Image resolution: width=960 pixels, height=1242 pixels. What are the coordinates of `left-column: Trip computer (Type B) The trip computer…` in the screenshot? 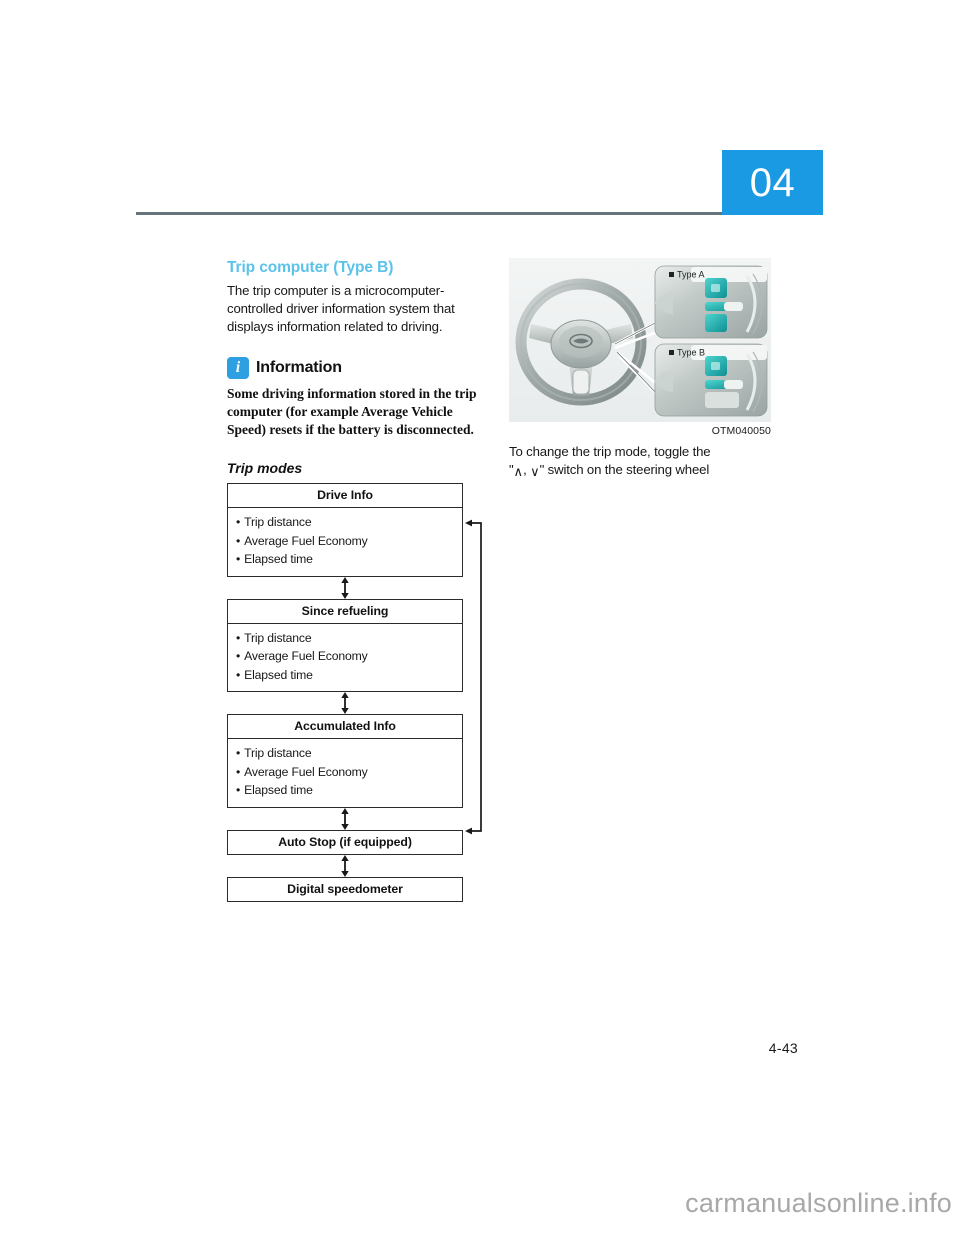 It's located at (356, 580).